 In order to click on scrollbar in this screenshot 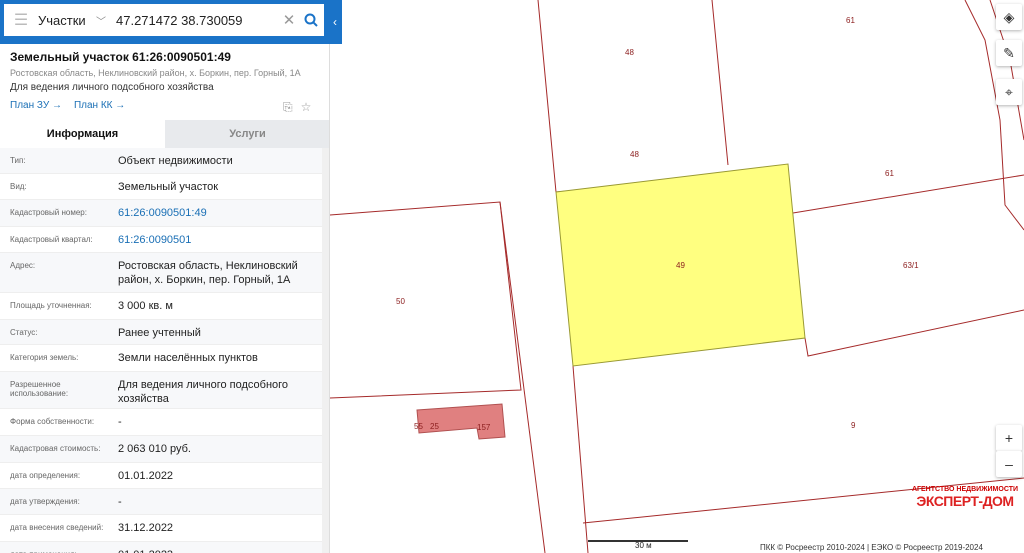, I will do `click(325, 350)`.